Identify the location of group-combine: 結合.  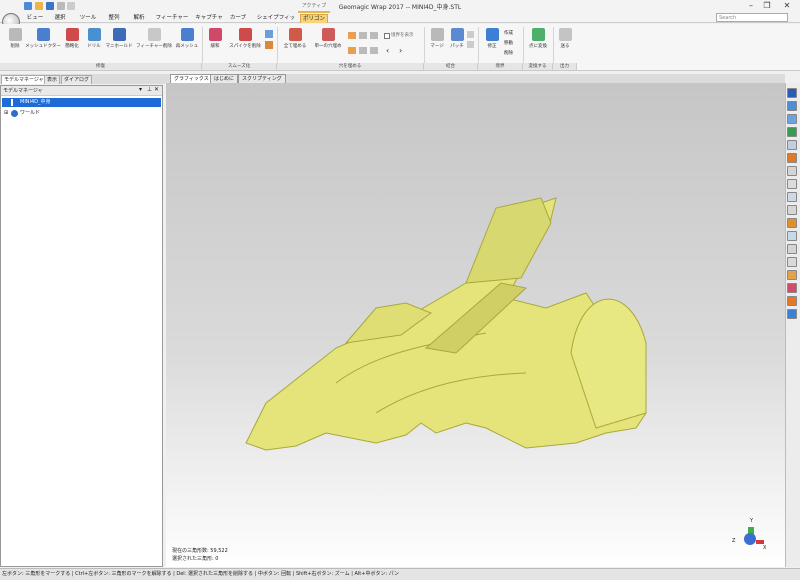
(451, 66).